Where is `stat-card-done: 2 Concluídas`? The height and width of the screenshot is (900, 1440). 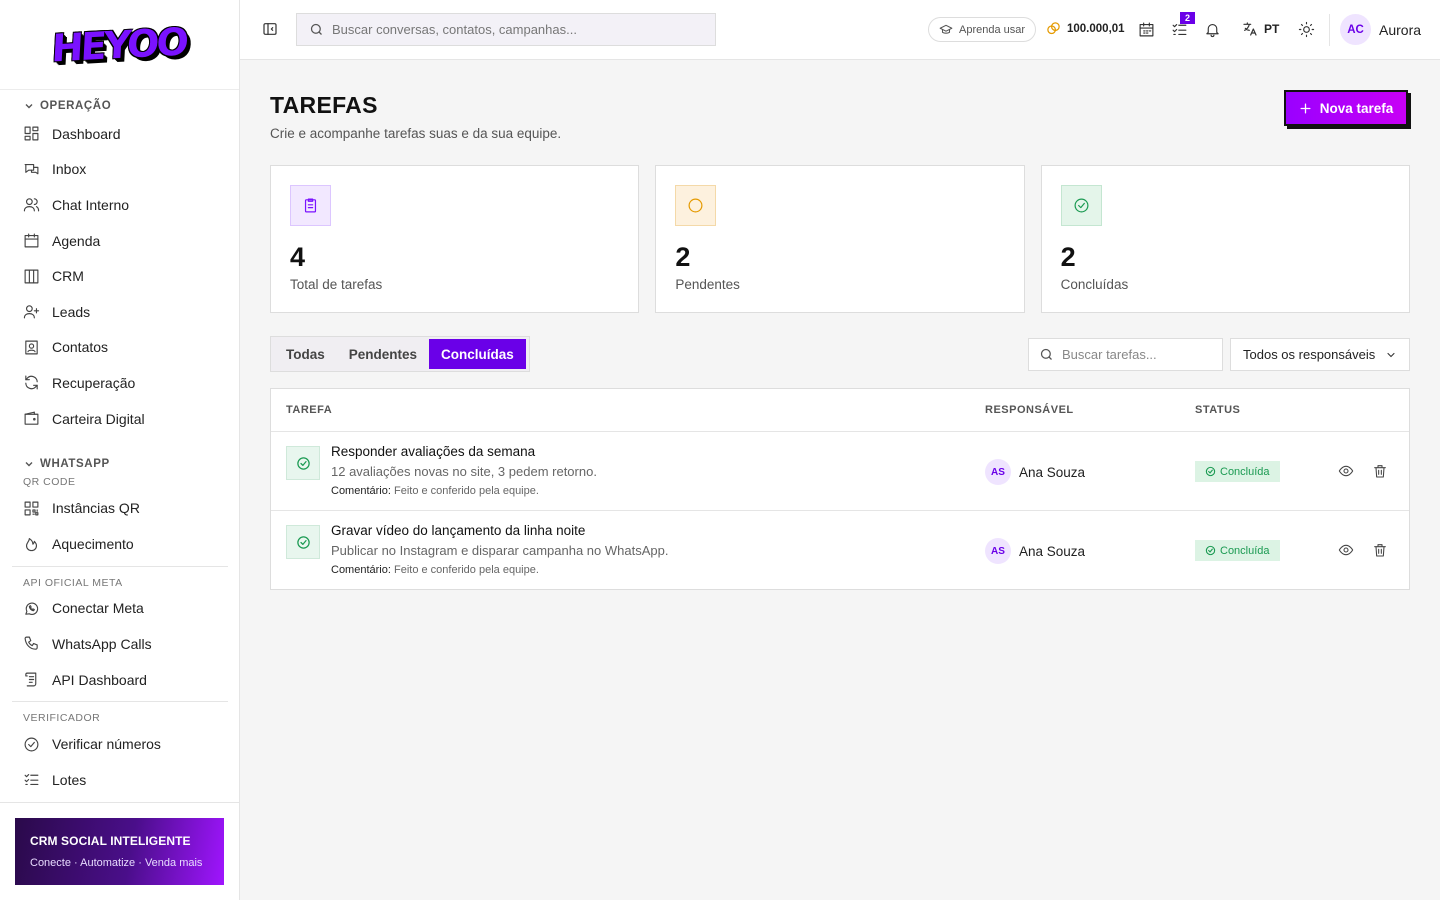 stat-card-done: 2 Concluídas is located at coordinates (1225, 239).